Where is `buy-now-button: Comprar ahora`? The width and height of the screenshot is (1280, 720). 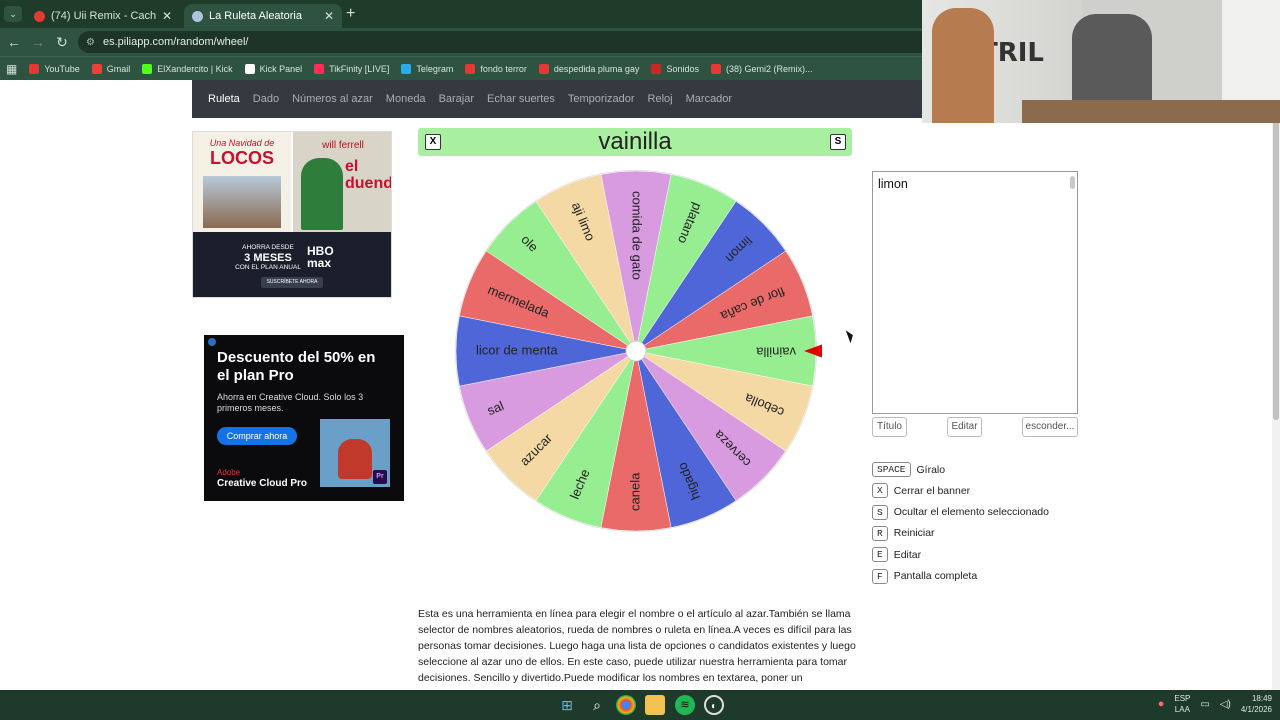
buy-now-button: Comprar ahora is located at coordinates (257, 436).